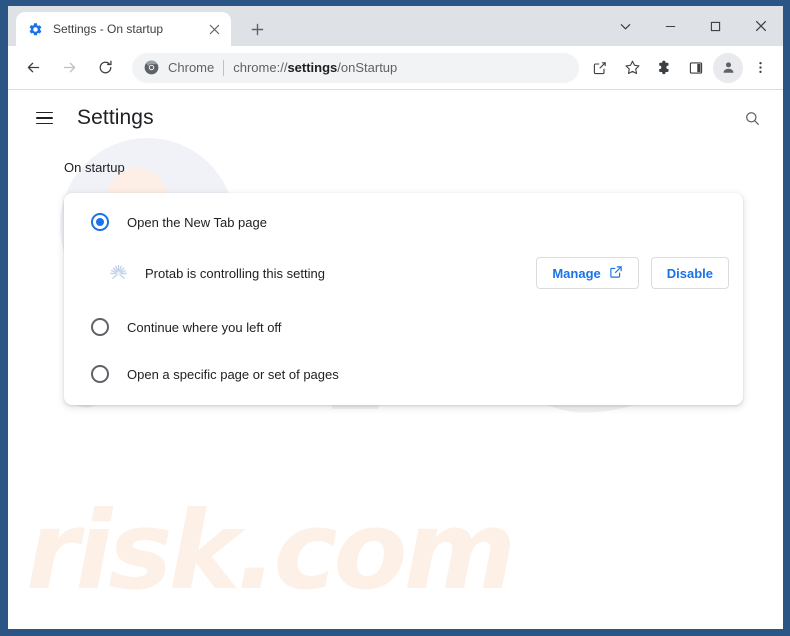  I want to click on chevron-down-icon, so click(625, 26).